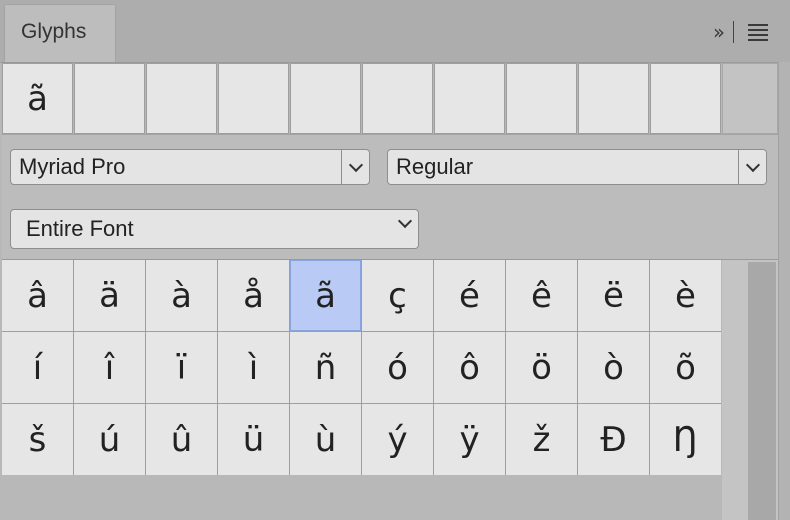  Describe the element at coordinates (37, 295) in the screenshot. I see `glyph-cell: â` at that location.